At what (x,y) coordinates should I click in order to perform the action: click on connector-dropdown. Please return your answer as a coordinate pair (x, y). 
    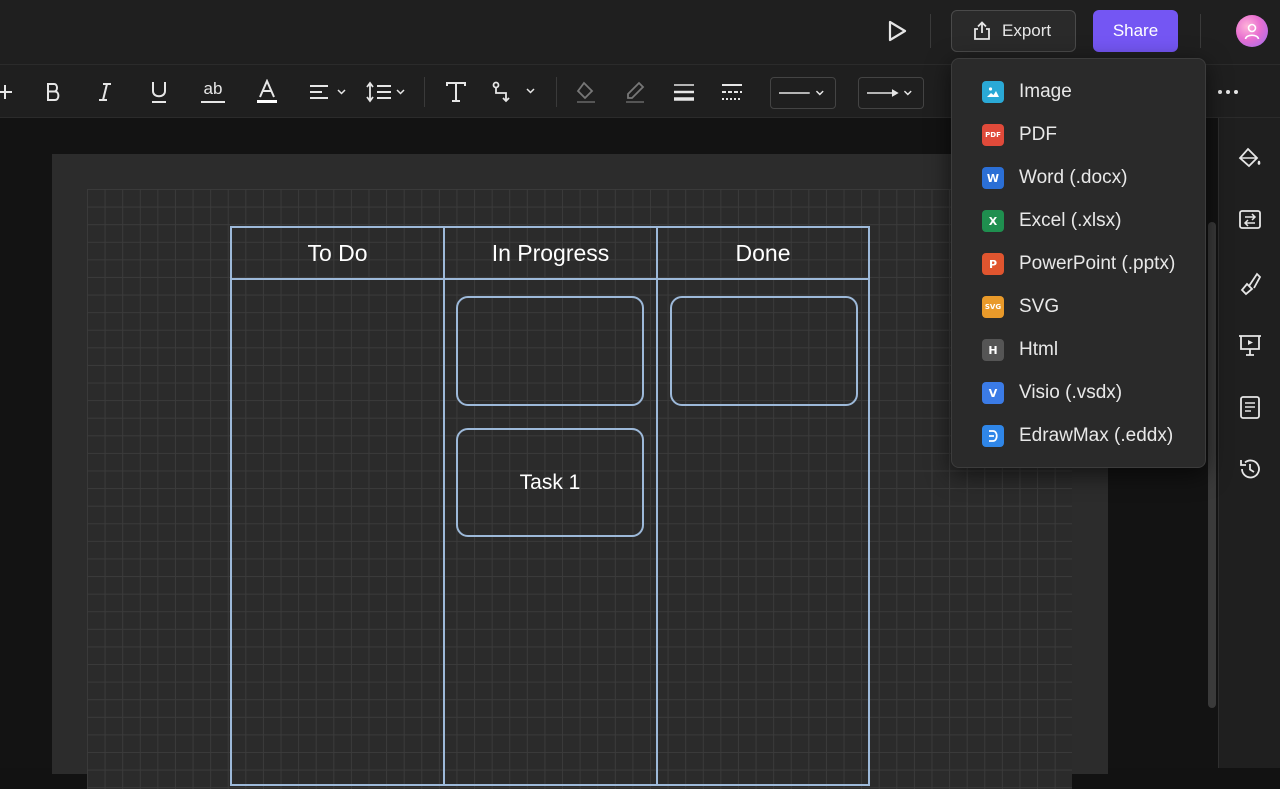
    Looking at the image, I should click on (515, 92).